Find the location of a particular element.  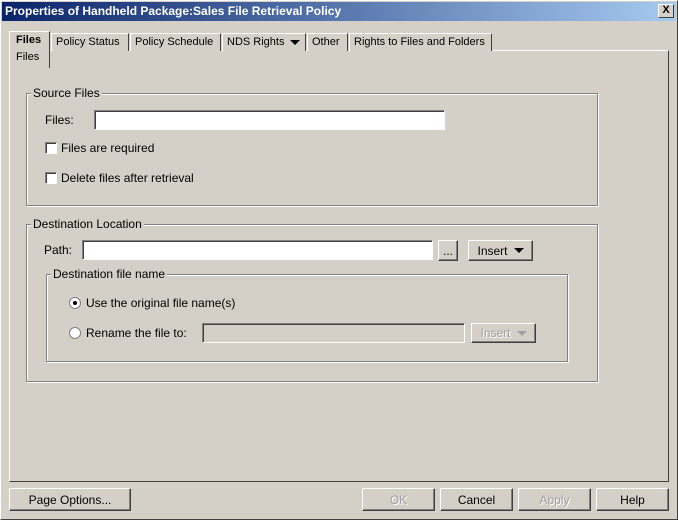

cancel-button: Cancel is located at coordinates (476, 499).